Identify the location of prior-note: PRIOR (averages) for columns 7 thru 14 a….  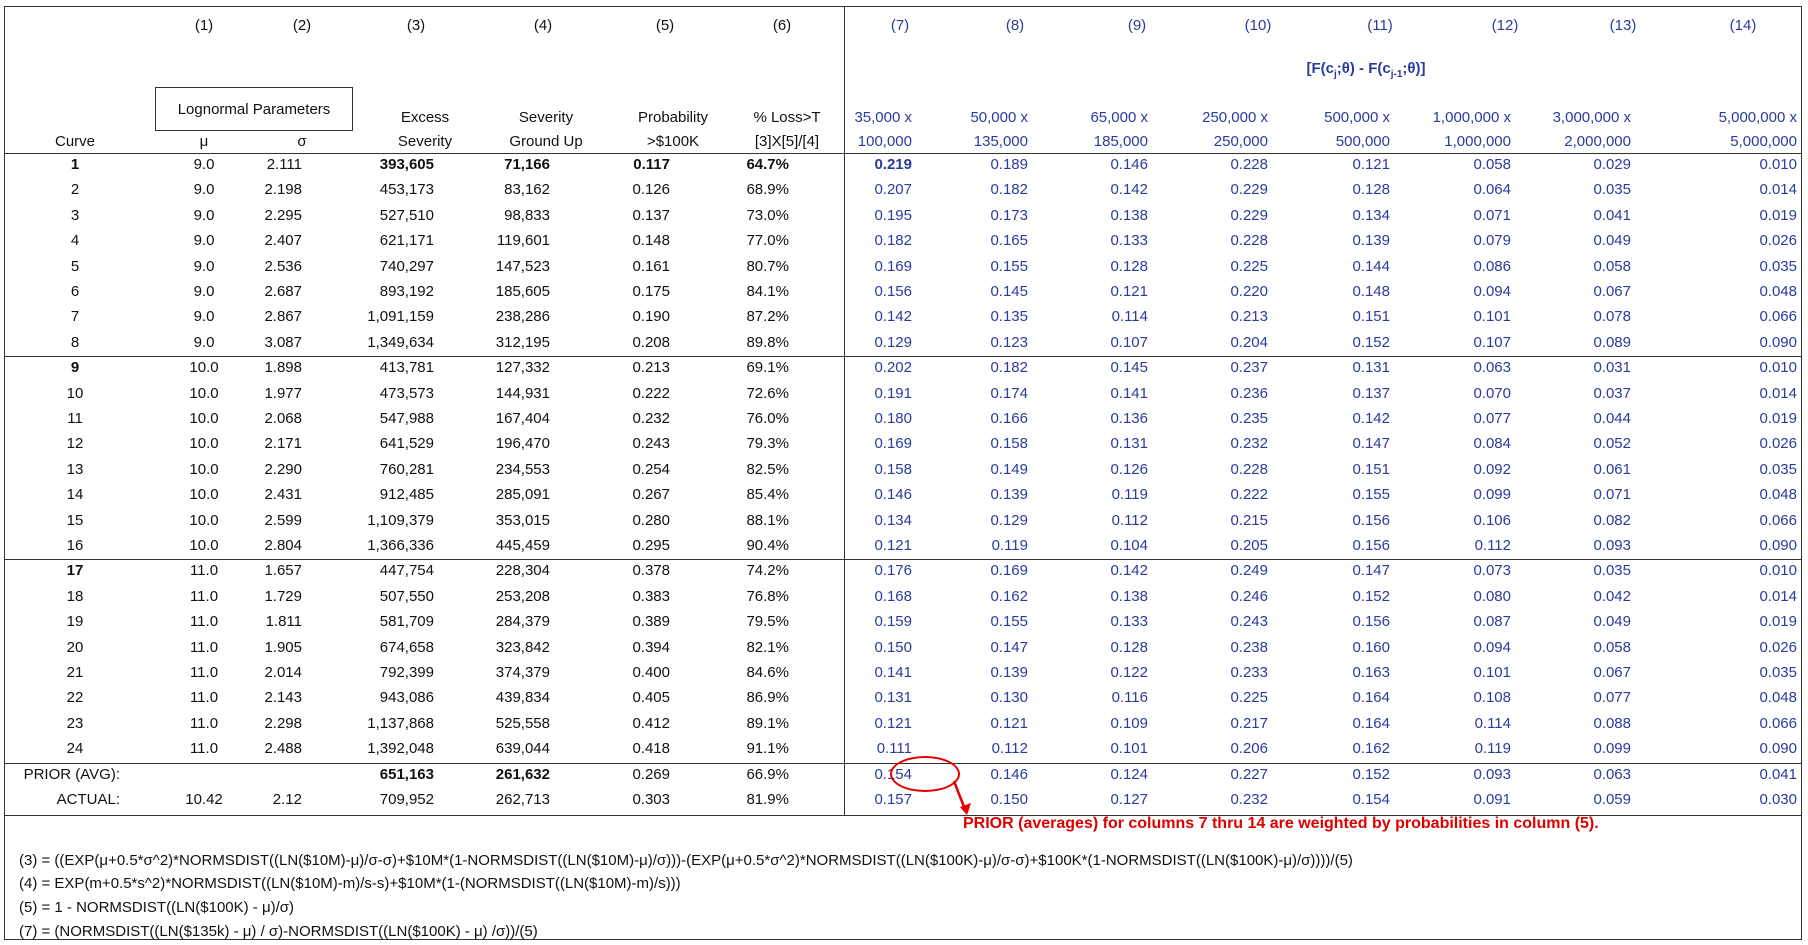
(1281, 823).